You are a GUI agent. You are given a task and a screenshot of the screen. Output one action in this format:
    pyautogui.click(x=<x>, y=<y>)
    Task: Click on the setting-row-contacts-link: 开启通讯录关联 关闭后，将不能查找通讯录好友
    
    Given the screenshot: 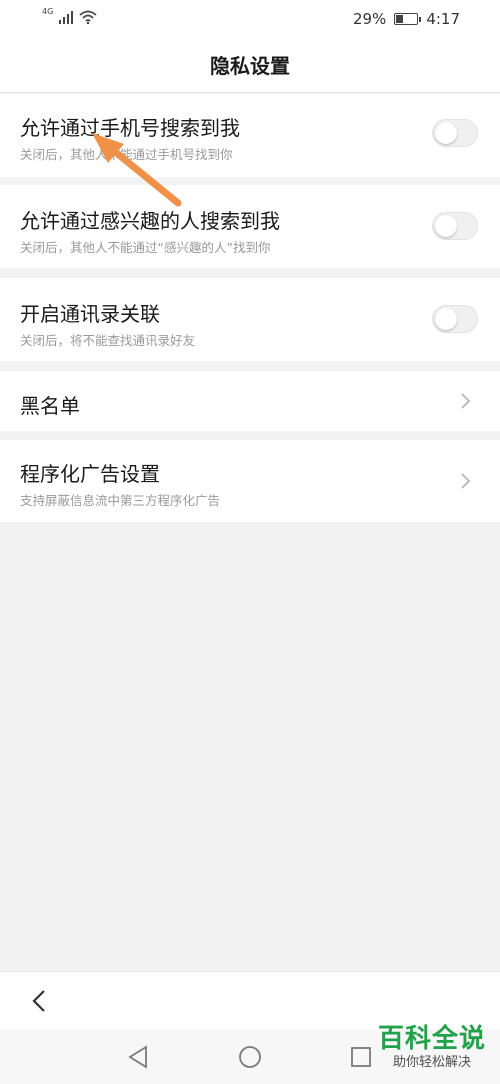 What is the action you would take?
    pyautogui.click(x=250, y=319)
    